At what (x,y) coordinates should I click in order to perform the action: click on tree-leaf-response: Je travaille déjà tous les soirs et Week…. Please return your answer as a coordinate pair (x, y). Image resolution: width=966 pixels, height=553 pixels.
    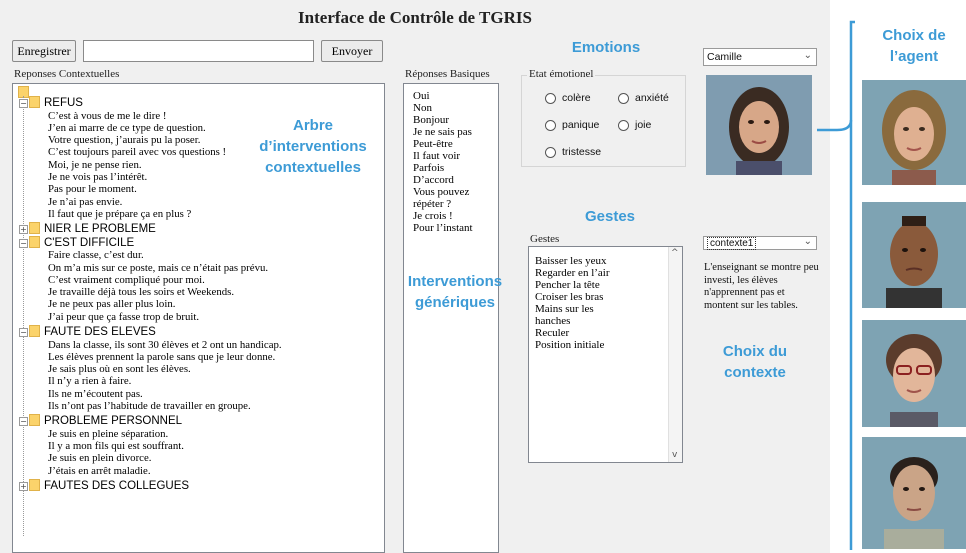
    Looking at the image, I should click on (141, 292).